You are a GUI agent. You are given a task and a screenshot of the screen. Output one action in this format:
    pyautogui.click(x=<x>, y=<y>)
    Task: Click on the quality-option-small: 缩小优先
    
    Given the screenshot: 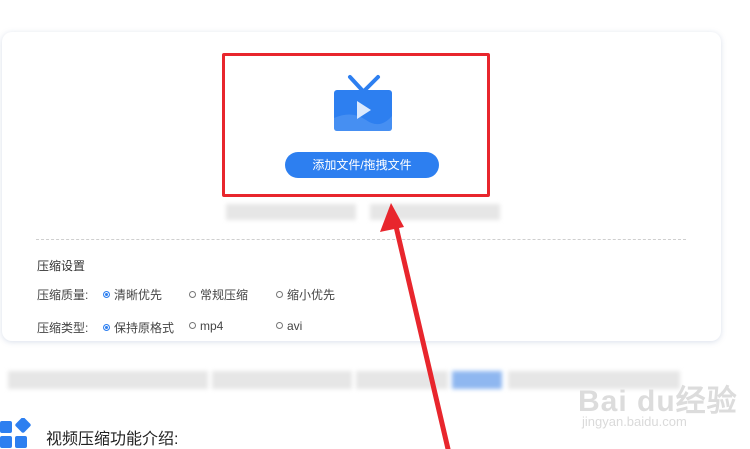 What is the action you would take?
    pyautogui.click(x=305, y=294)
    